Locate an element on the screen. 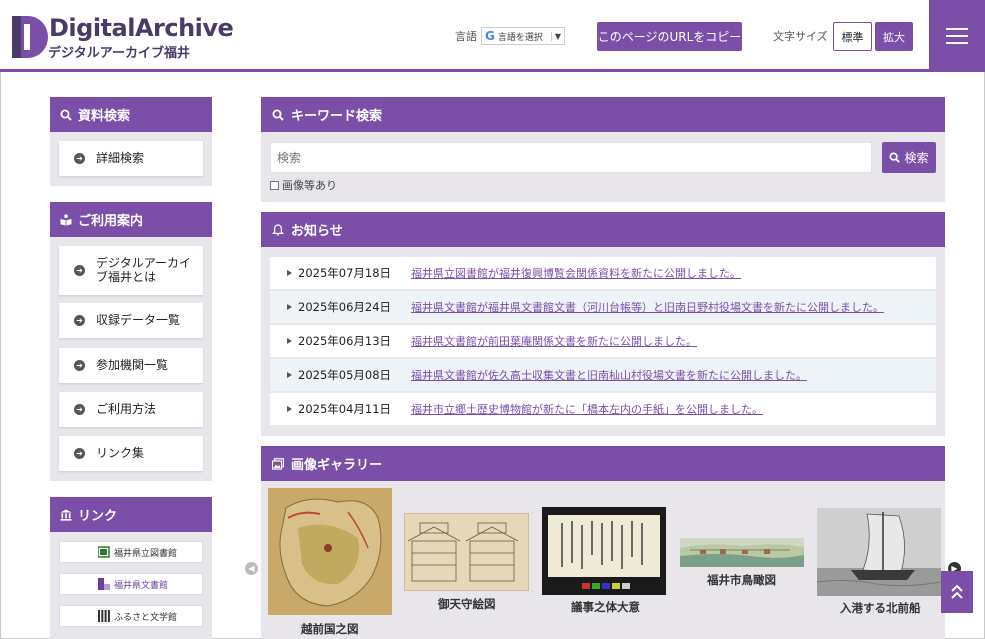 The height and width of the screenshot is (639, 985). sidebar-item-data-list: ➔ 収録データ一覧 is located at coordinates (131, 320).